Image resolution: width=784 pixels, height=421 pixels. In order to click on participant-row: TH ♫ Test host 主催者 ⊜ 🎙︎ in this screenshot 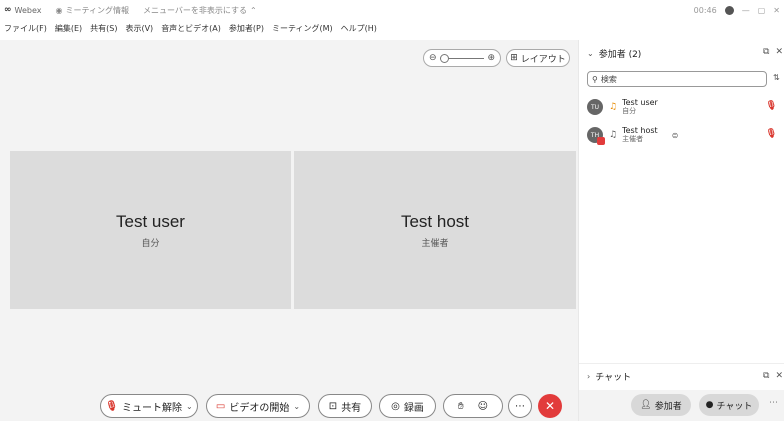, I will do `click(685, 135)`.